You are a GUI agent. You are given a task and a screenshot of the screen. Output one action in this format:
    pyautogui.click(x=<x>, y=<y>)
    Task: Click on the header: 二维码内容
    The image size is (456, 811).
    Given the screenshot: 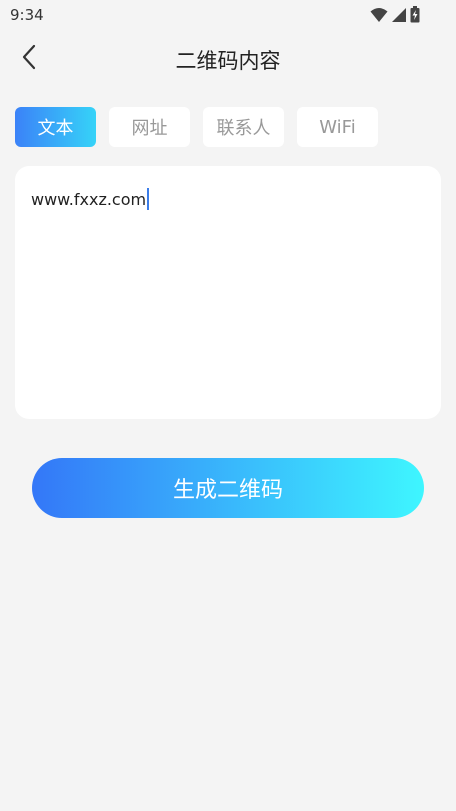 What is the action you would take?
    pyautogui.click(x=228, y=59)
    